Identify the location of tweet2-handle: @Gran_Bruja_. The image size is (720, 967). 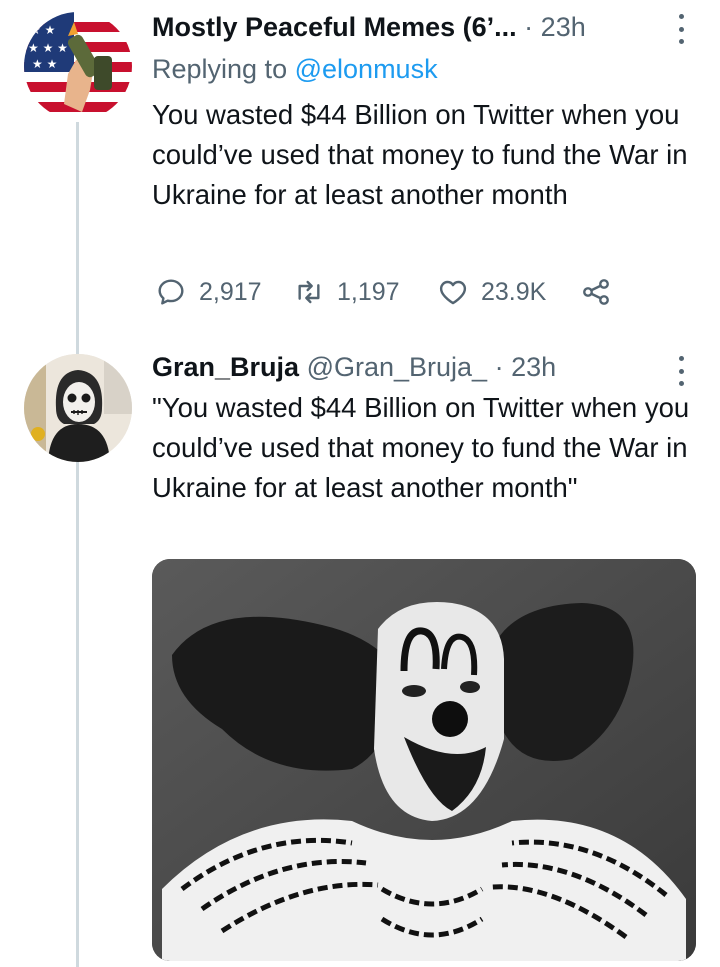
(397, 367).